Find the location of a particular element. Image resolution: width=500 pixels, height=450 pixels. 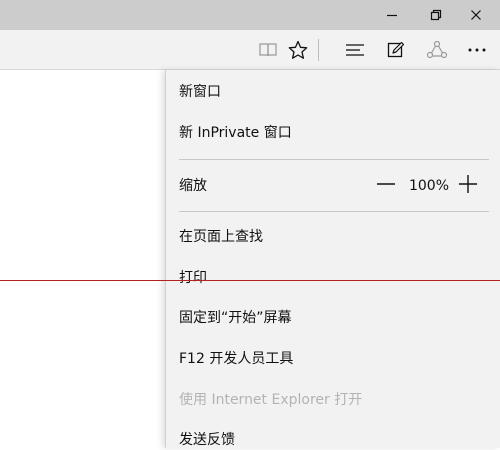

menu-item-print: 打印 is located at coordinates (193, 278).